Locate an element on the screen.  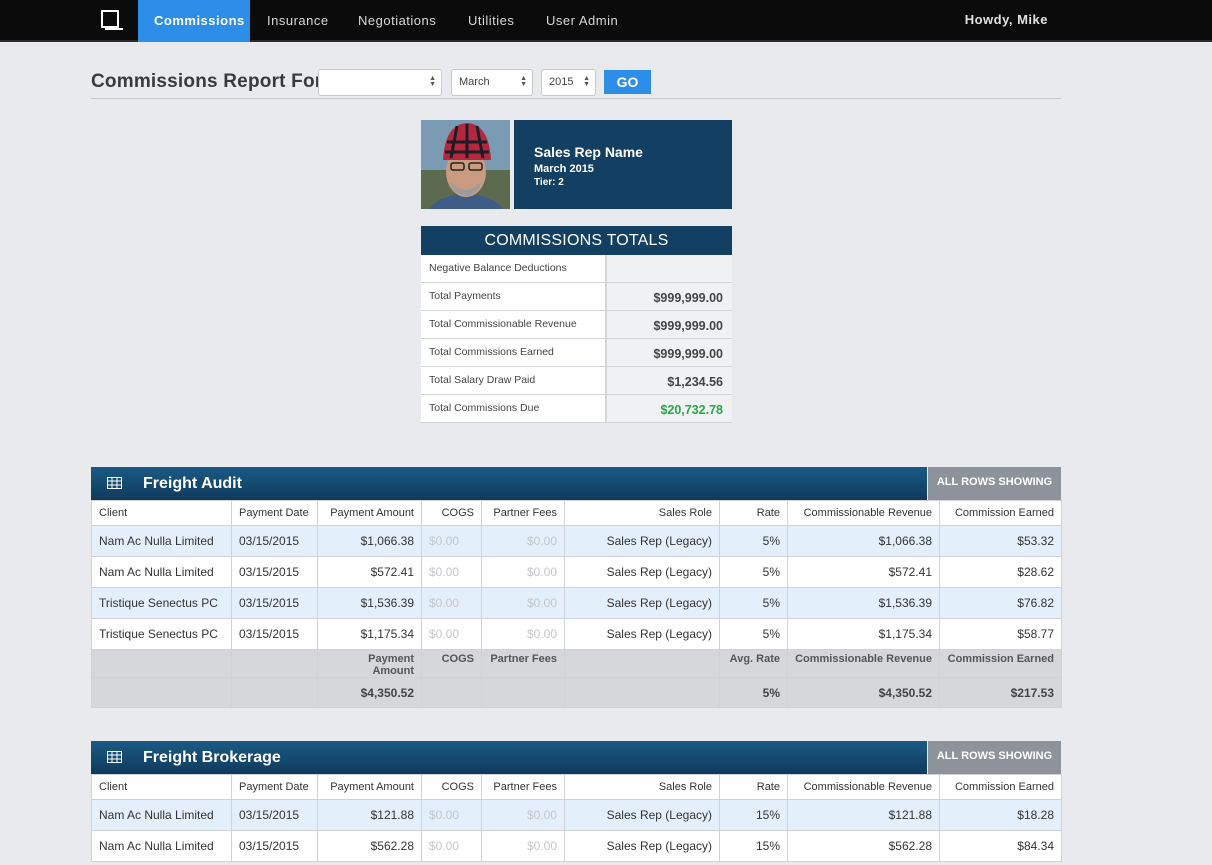
total-commissions-due-value: $20,732.78 is located at coordinates (669, 408).